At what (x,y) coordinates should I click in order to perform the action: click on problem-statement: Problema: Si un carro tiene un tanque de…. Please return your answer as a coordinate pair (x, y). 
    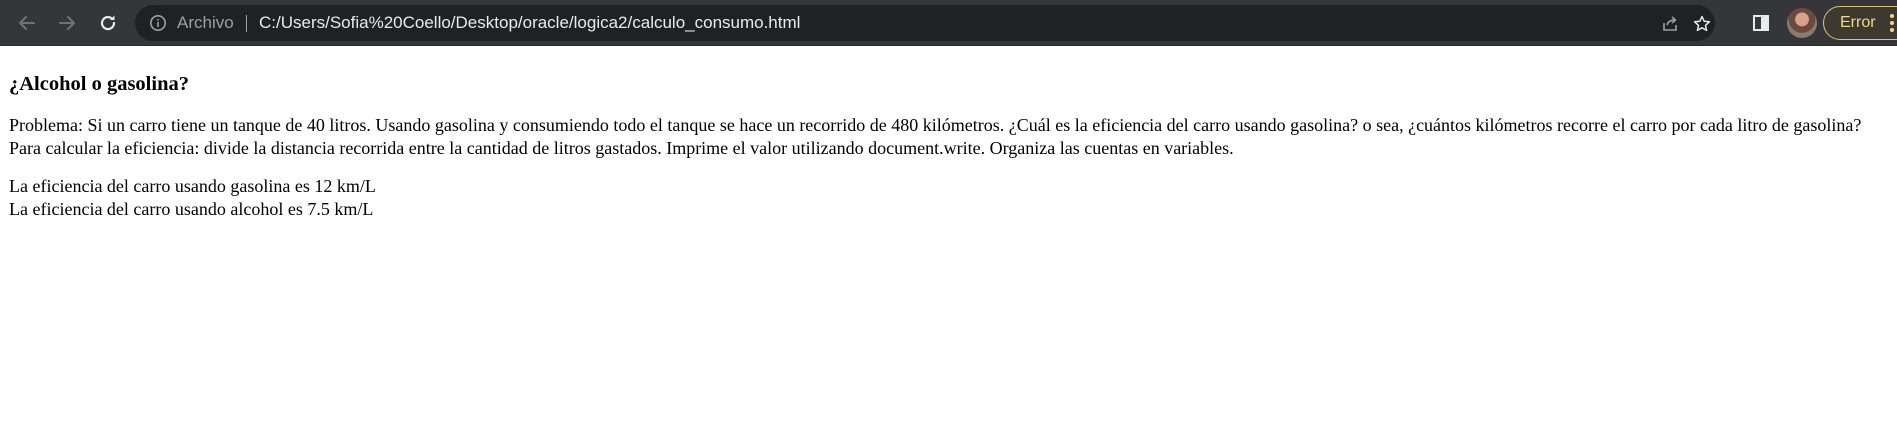
    Looking at the image, I should click on (935, 136).